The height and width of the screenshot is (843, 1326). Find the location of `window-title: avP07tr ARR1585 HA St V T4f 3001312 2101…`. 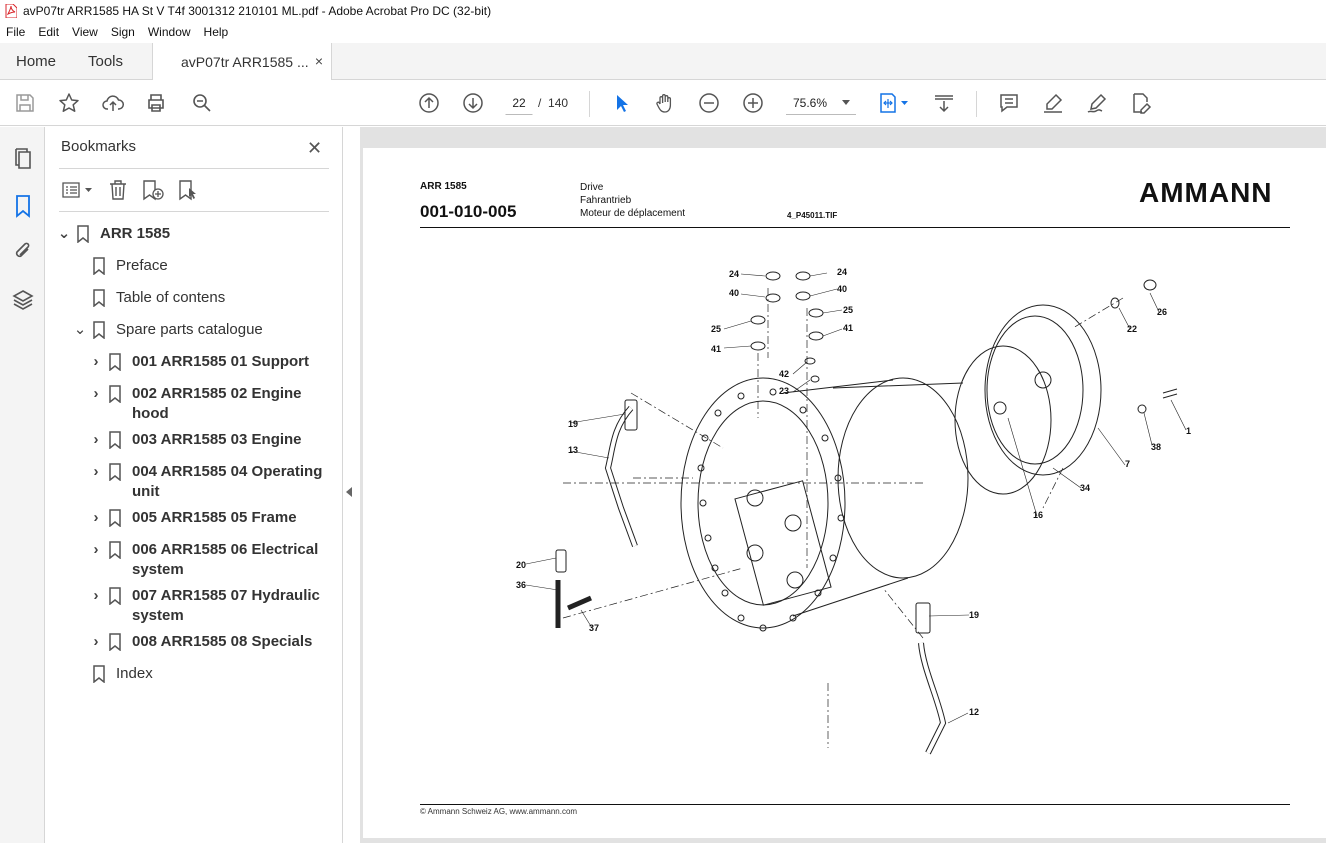

window-title: avP07tr ARR1585 HA St V T4f 3001312 2101… is located at coordinates (257, 11).